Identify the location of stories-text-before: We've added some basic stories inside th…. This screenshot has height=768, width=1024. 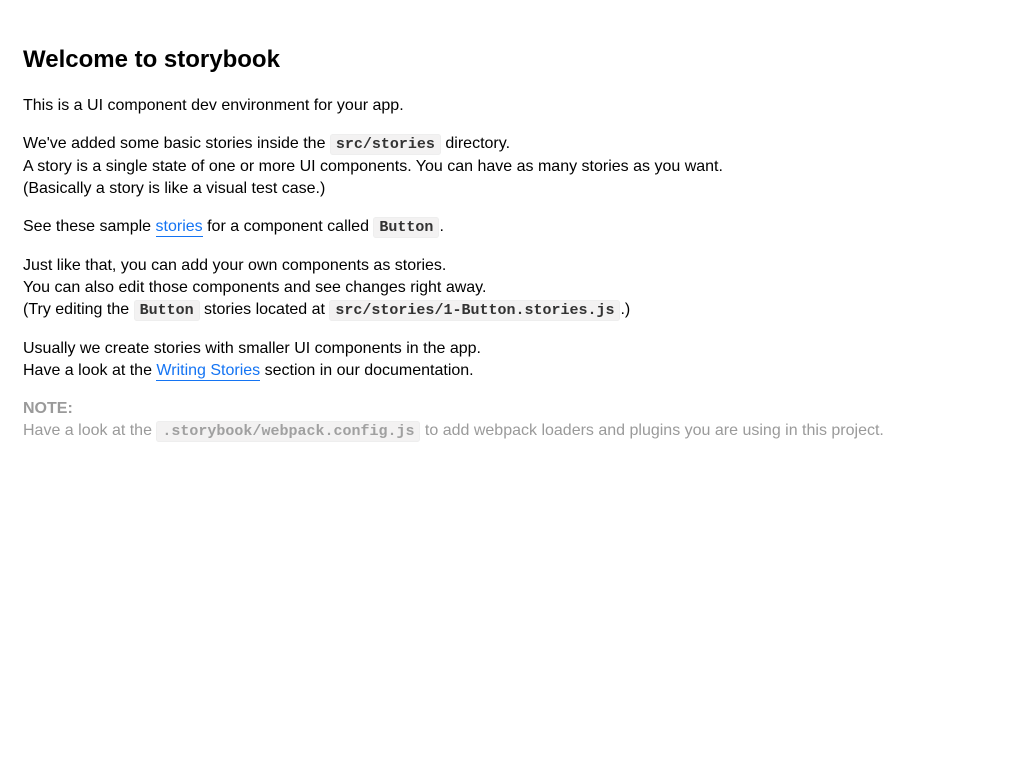
(176, 143).